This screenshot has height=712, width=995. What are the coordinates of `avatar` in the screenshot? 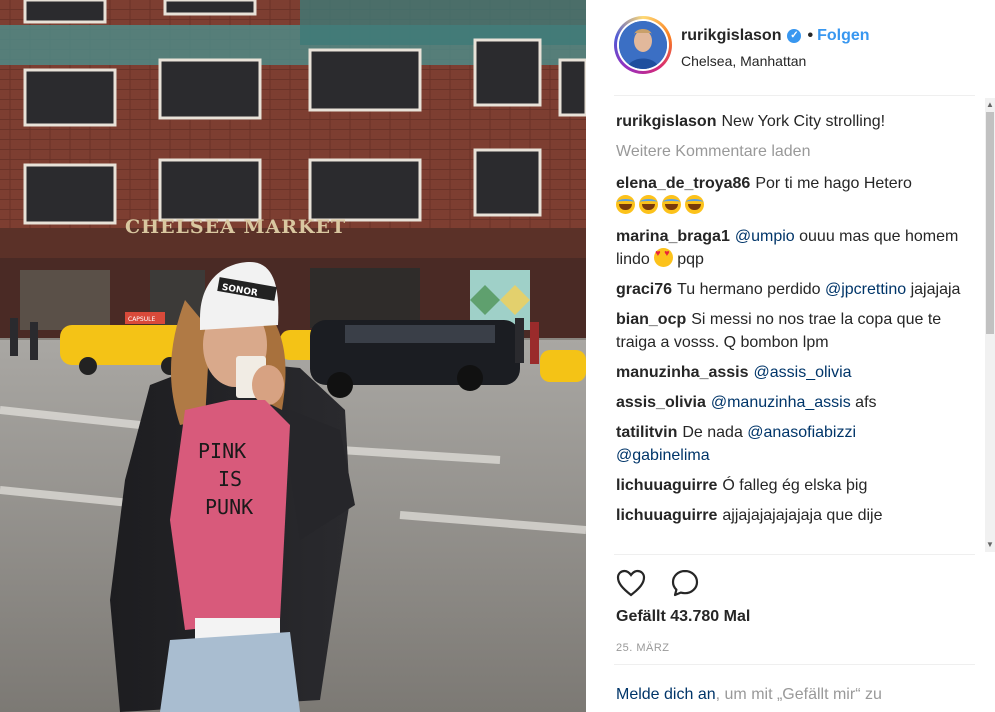 It's located at (643, 45).